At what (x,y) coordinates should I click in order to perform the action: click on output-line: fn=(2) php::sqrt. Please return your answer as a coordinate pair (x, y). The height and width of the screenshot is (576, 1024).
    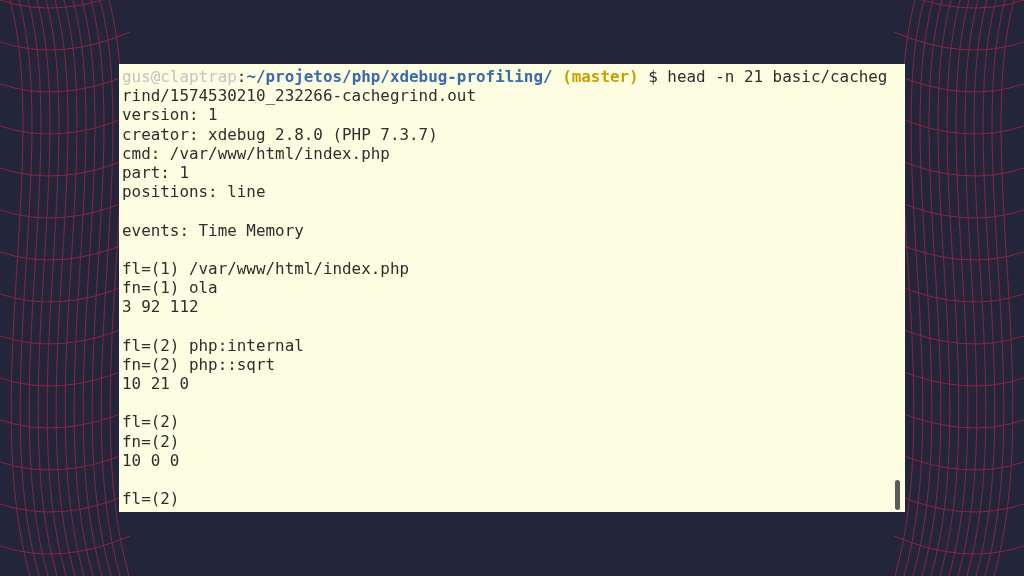
    Looking at the image, I should click on (199, 364).